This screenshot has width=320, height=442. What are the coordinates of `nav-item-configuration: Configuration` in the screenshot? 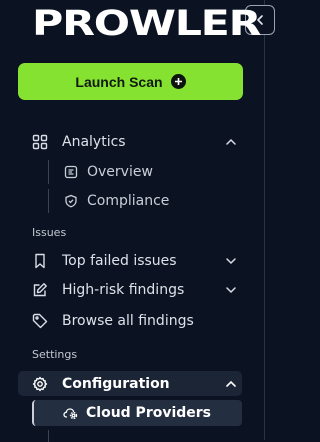 It's located at (142, 384).